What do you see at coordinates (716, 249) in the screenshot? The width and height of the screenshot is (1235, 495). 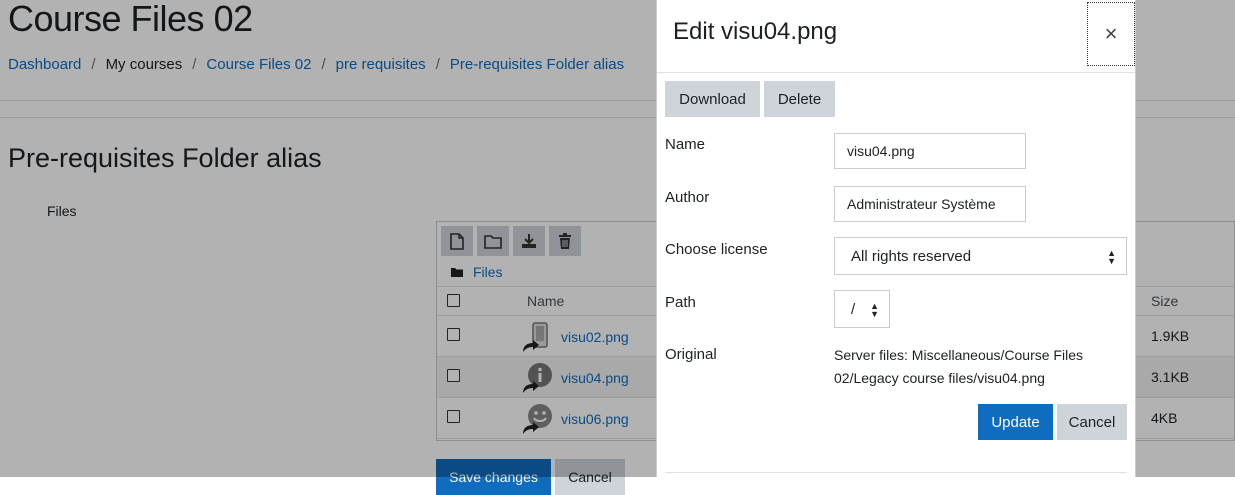 I see `license-label: Choose license` at bounding box center [716, 249].